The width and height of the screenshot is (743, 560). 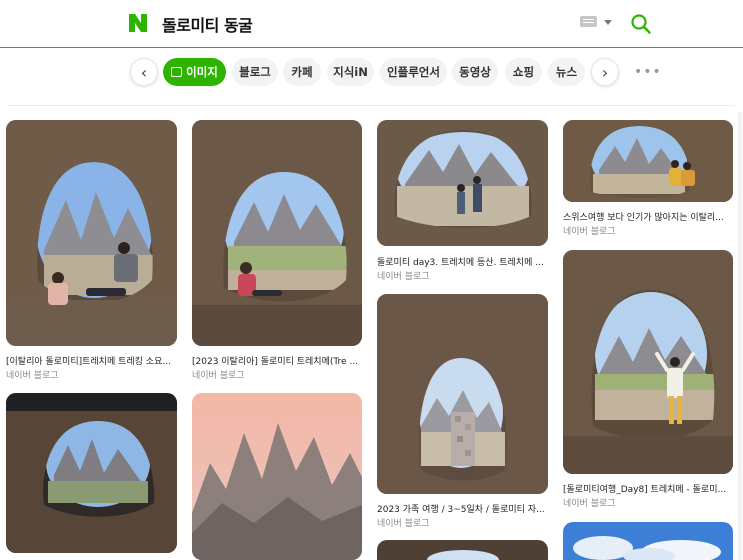 What do you see at coordinates (207, 24) in the screenshot?
I see `search-query-text: 돌로미티 동굴` at bounding box center [207, 24].